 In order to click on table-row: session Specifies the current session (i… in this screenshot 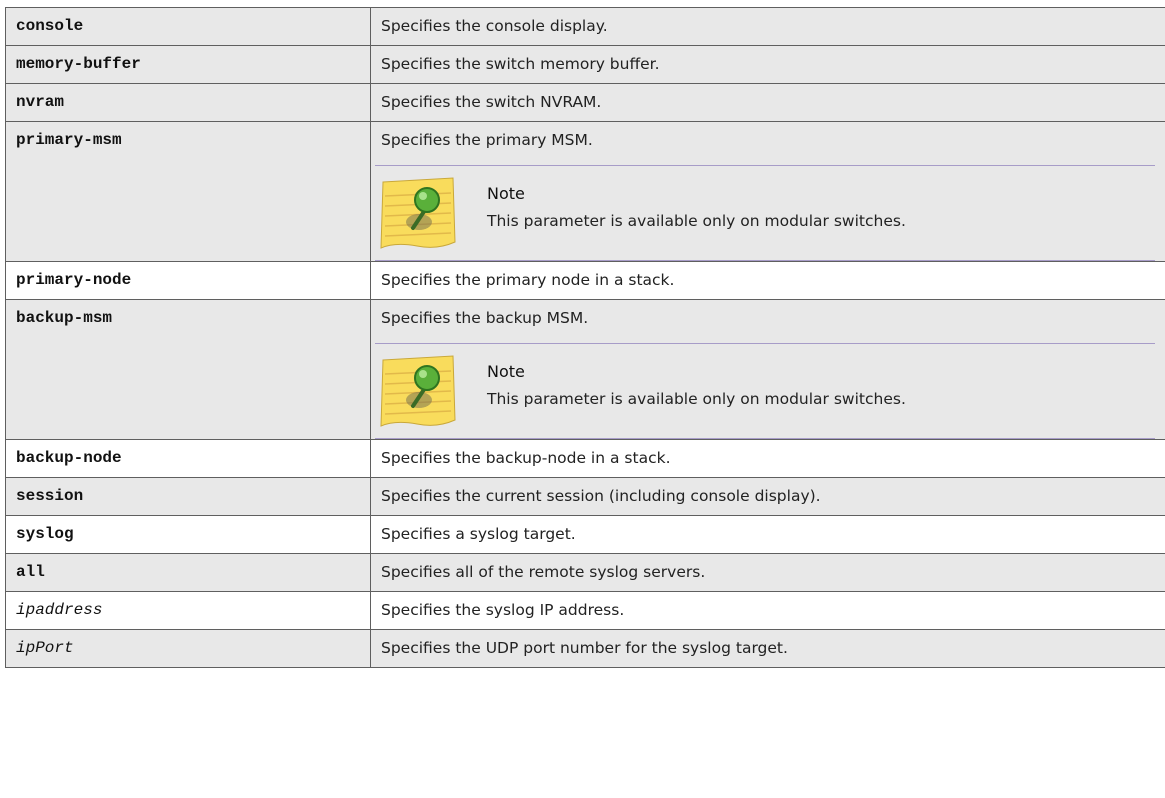, I will do `click(585, 496)`.